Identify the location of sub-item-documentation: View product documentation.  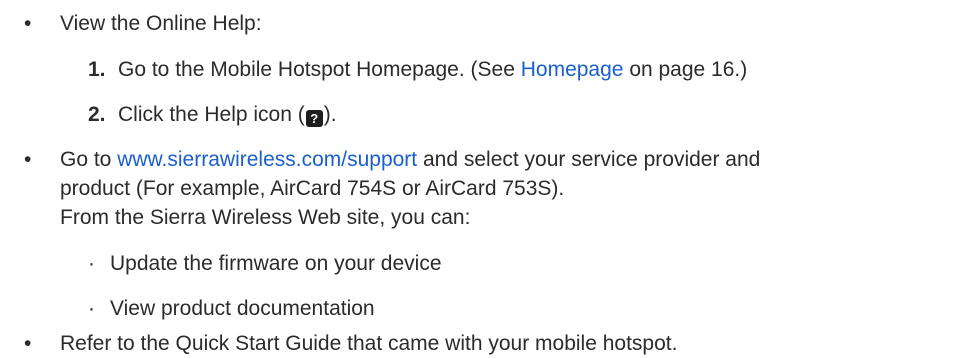
(242, 308).